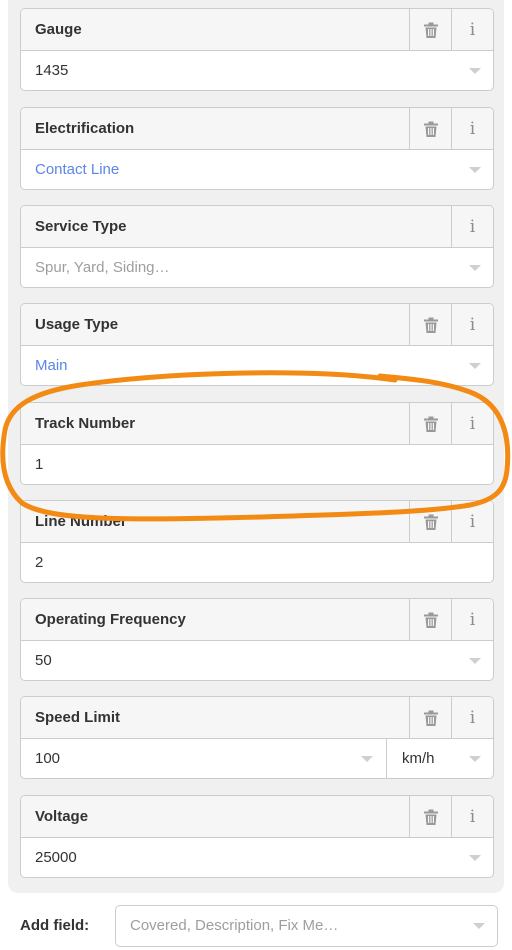  I want to click on field-value: Main, so click(51, 365).